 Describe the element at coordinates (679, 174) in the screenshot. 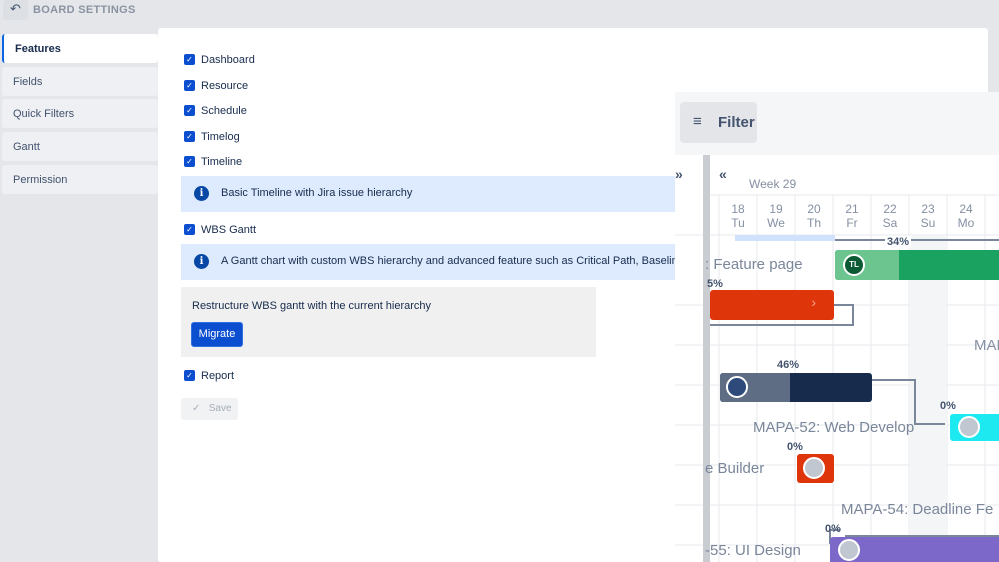

I see `expand-icon: »` at that location.